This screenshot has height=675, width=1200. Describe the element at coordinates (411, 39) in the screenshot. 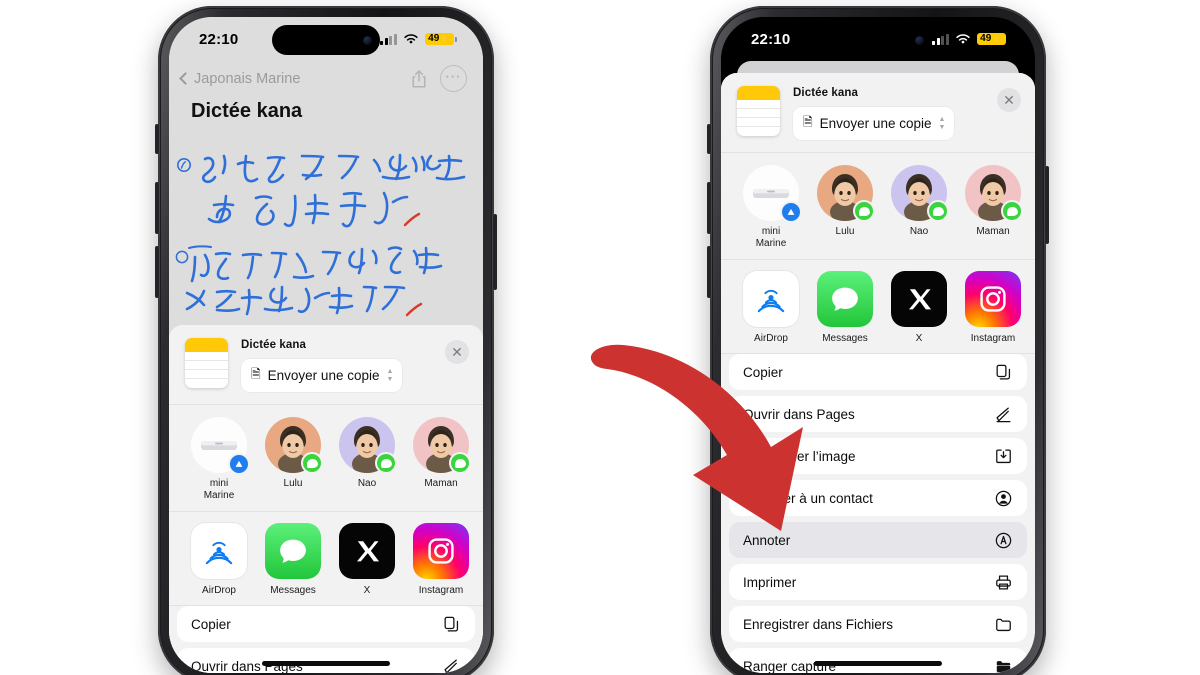

I see `wifi-icon` at that location.